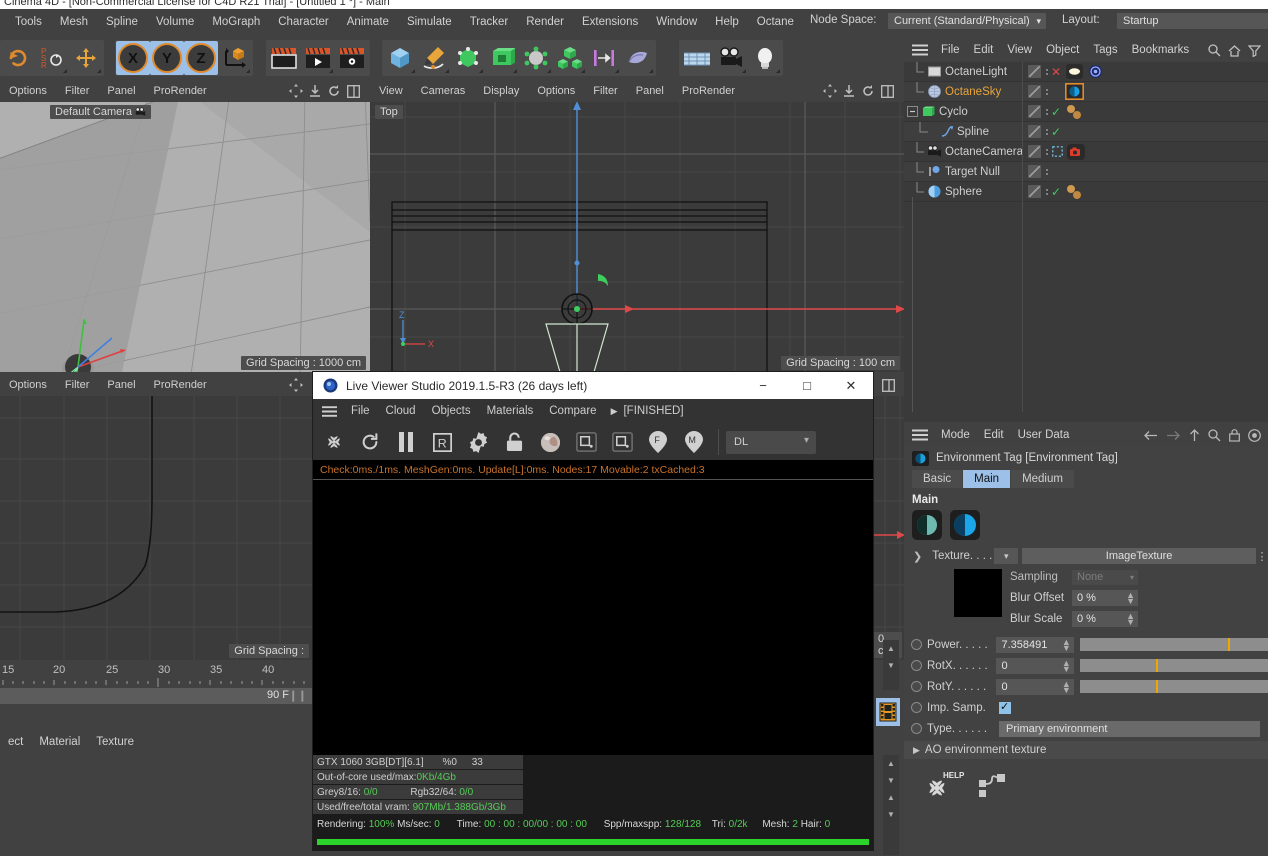 Image resolution: width=1268 pixels, height=856 pixels. Describe the element at coordinates (329, 411) in the screenshot. I see `hamburger-menu-icon` at that location.